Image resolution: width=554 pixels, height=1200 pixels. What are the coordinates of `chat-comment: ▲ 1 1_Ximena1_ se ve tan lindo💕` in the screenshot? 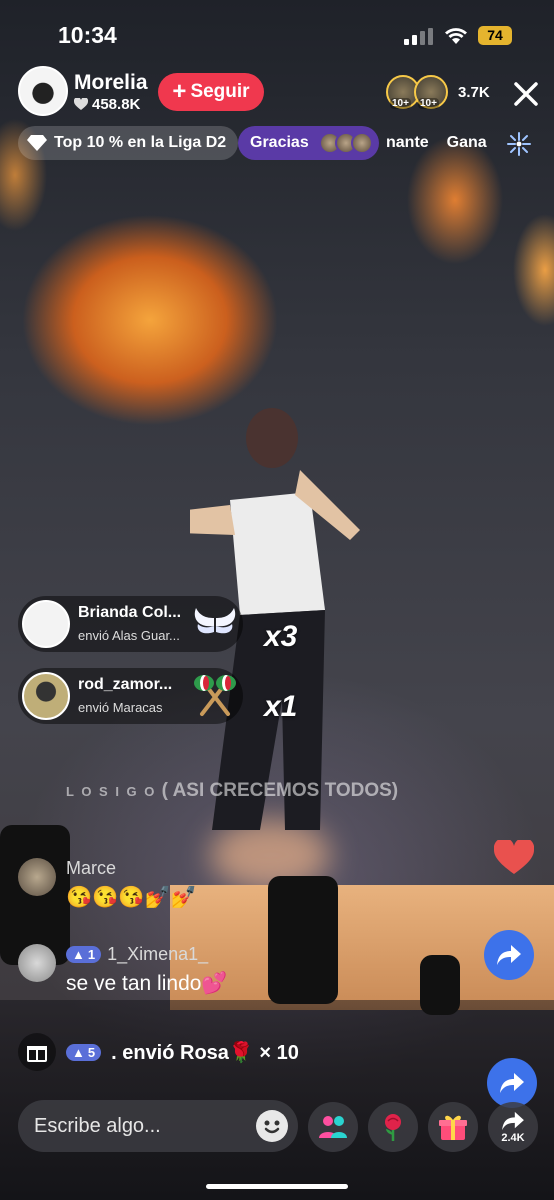 It's located at (168, 977).